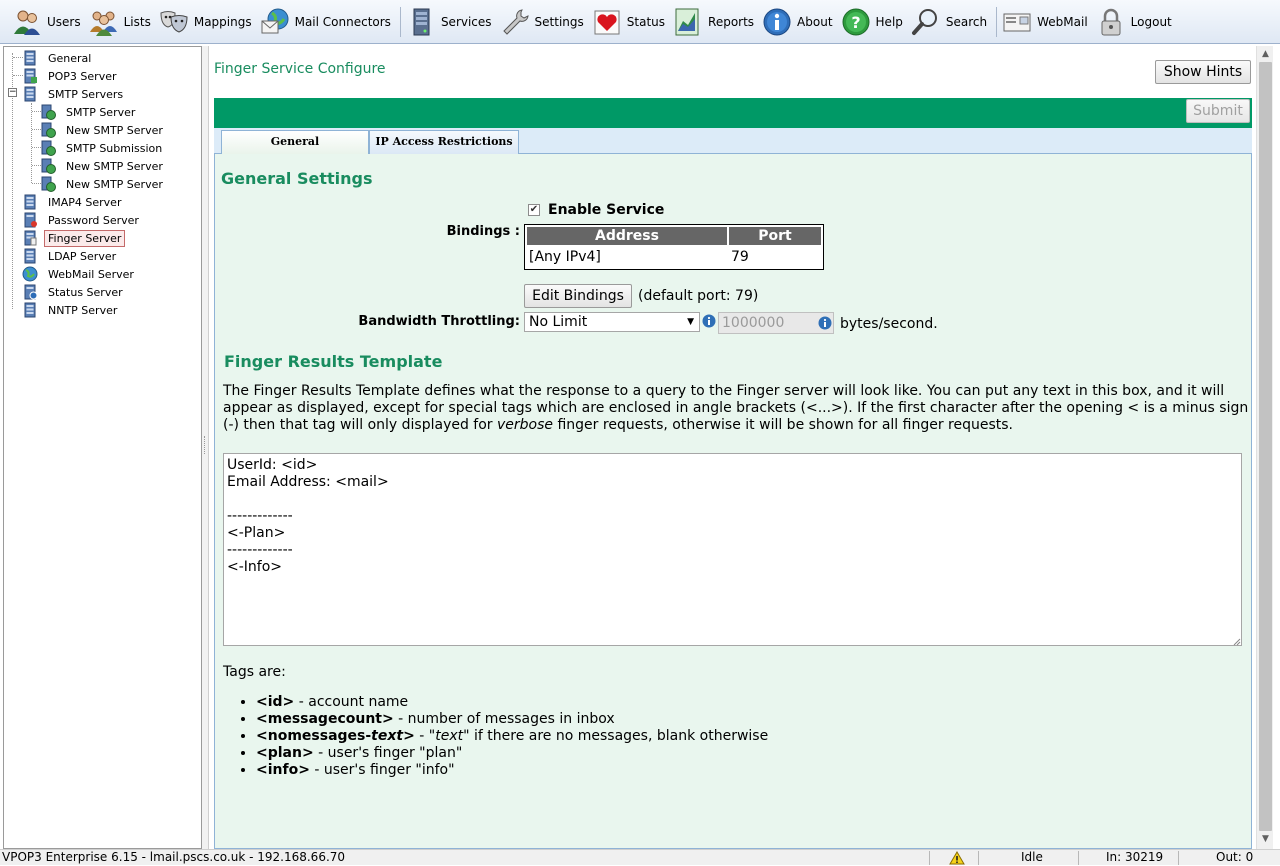 The image size is (1280, 866). What do you see at coordinates (295, 142) in the screenshot?
I see `tab-general: General` at bounding box center [295, 142].